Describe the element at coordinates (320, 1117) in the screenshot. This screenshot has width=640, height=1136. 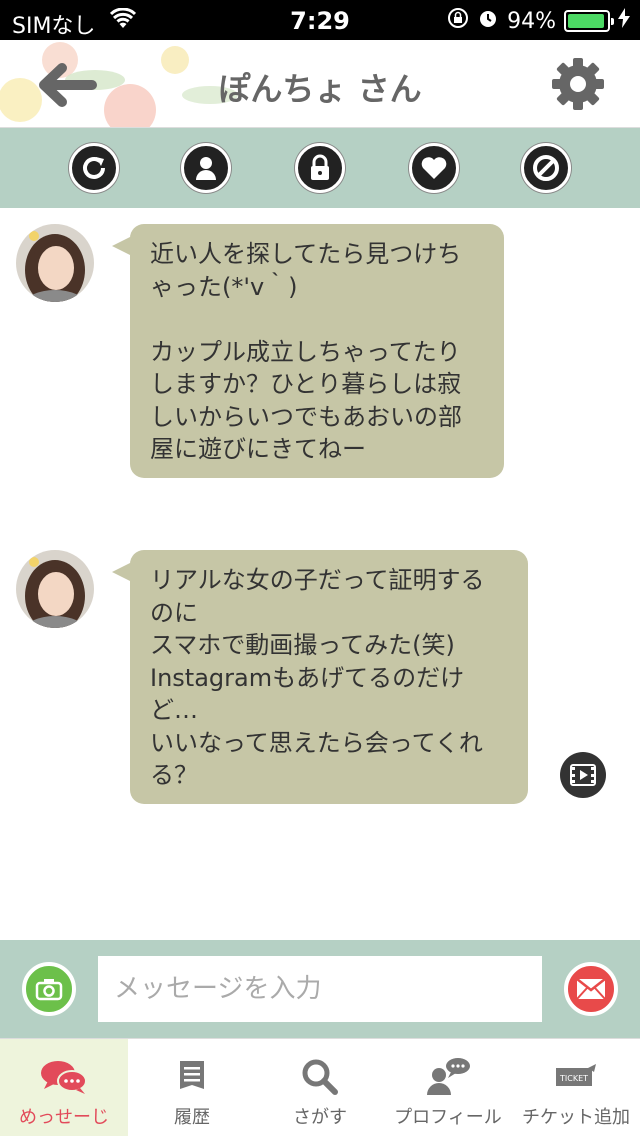
I see `tab-label: さがす` at that location.